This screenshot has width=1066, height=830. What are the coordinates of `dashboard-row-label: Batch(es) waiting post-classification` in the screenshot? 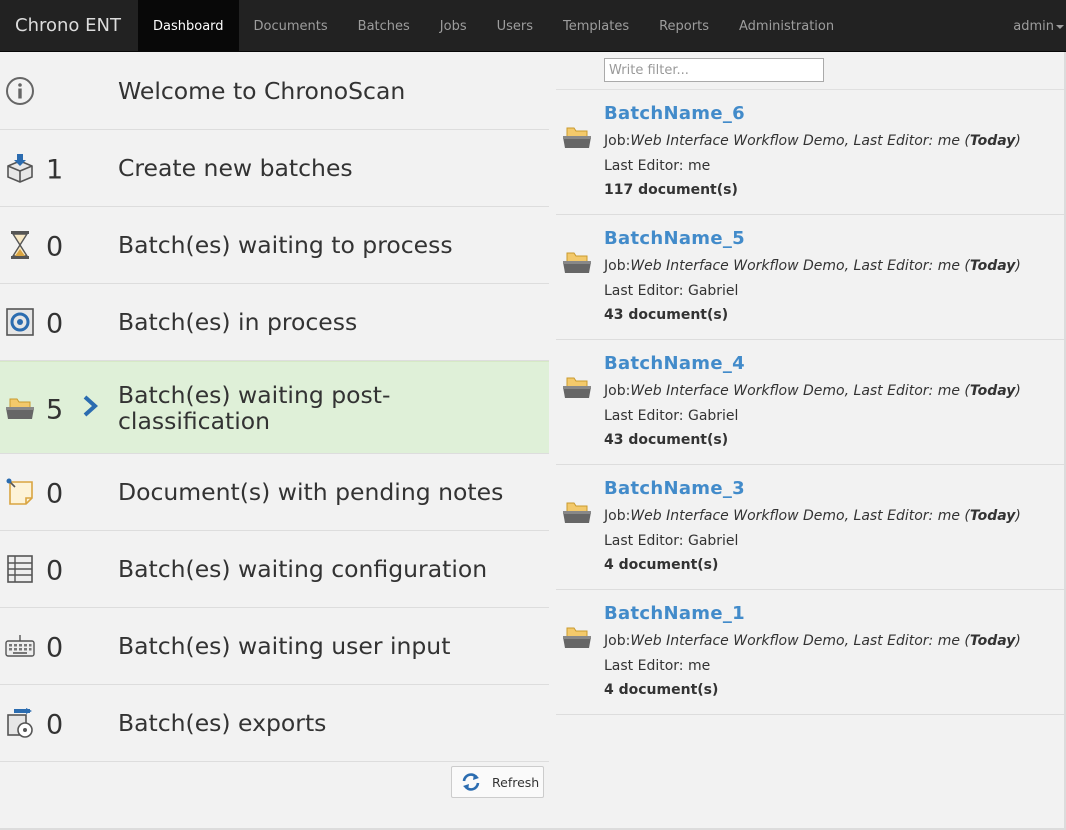 It's located at (254, 407).